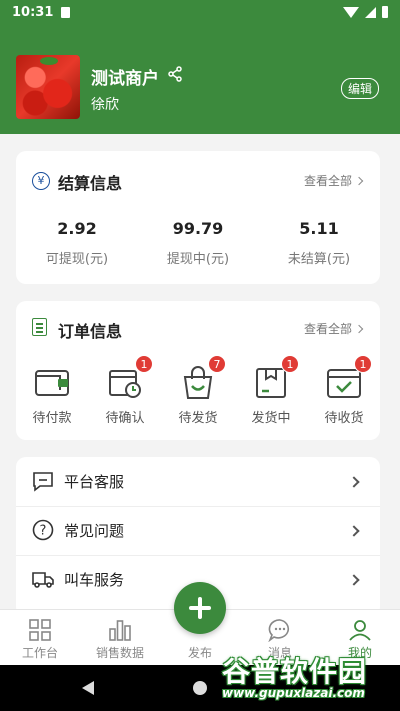 Image resolution: width=400 pixels, height=711 pixels. I want to click on edit-button: 编辑, so click(360, 88).